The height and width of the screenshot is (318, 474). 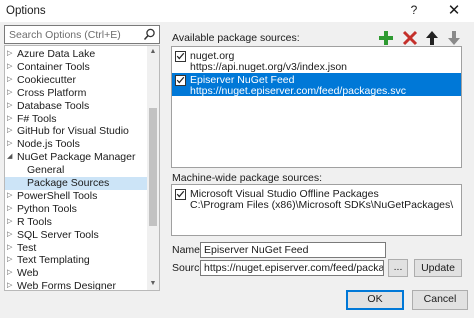 I want to click on tree-item: ▷ PowerShell Tools, so click(x=76, y=196).